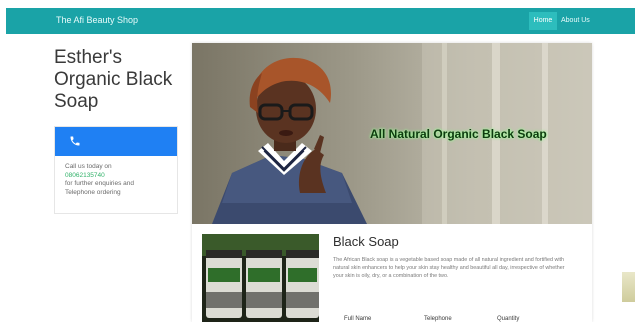 The image size is (635, 322). What do you see at coordinates (358, 319) in the screenshot?
I see `full-name-column-header: Full Name` at bounding box center [358, 319].